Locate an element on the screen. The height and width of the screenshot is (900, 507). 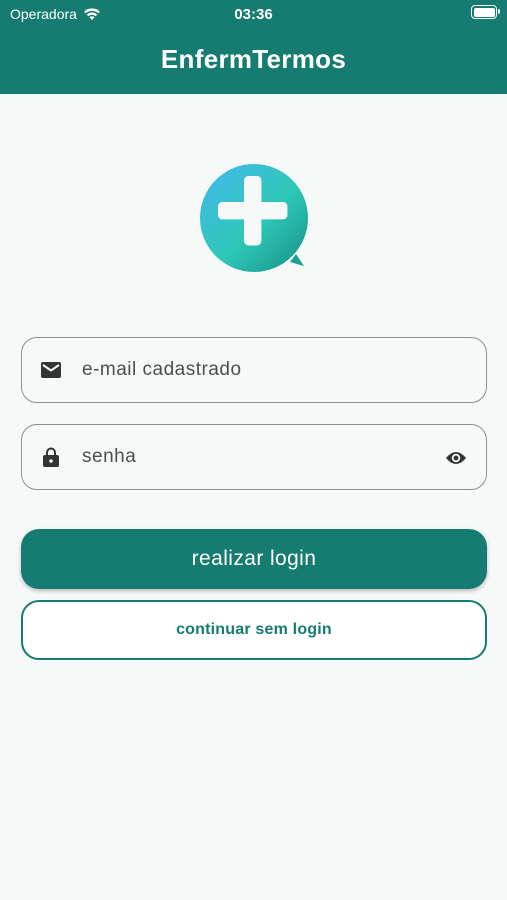
password-field is located at coordinates (254, 457).